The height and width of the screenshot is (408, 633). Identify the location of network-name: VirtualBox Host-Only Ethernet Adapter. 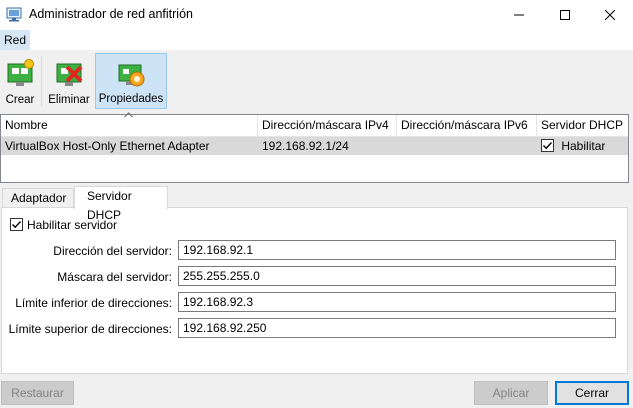
(107, 146).